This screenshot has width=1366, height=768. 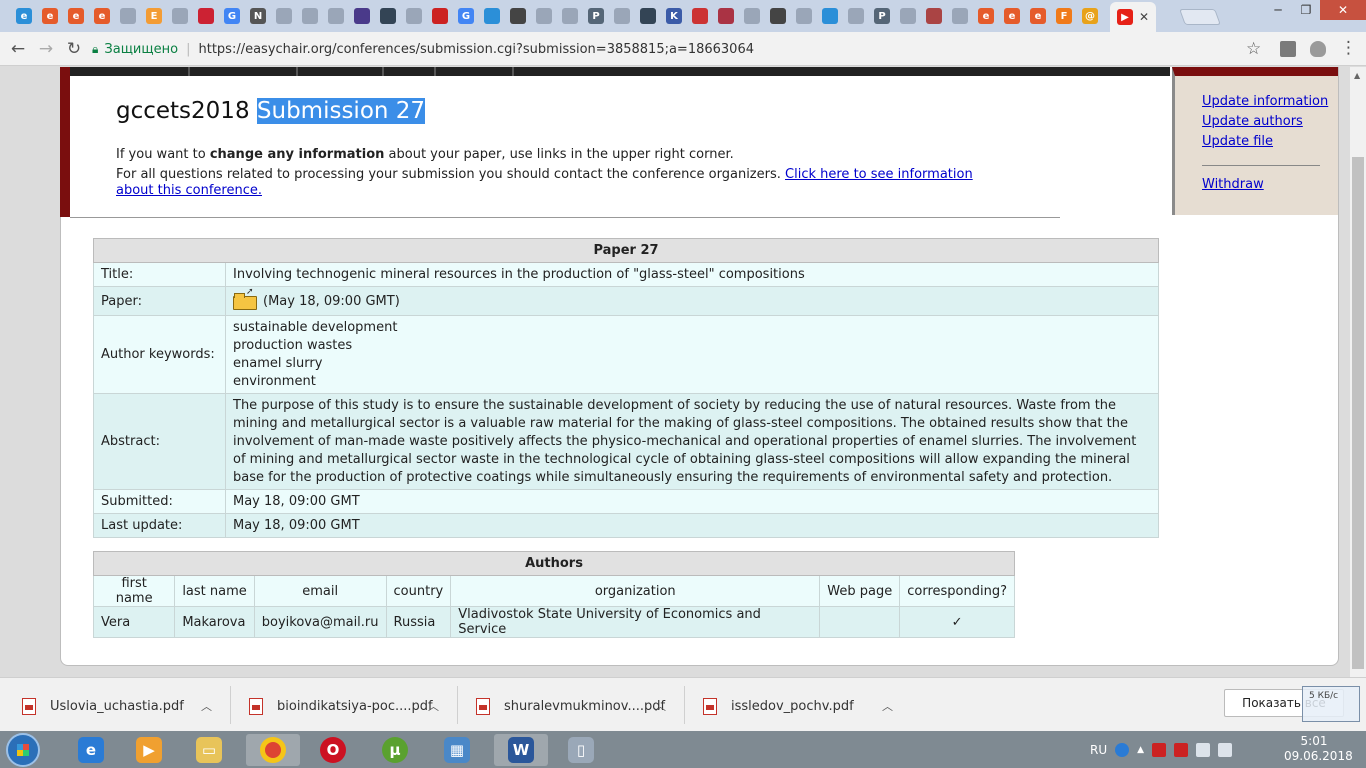 I want to click on opera-icon: O, so click(x=333, y=750).